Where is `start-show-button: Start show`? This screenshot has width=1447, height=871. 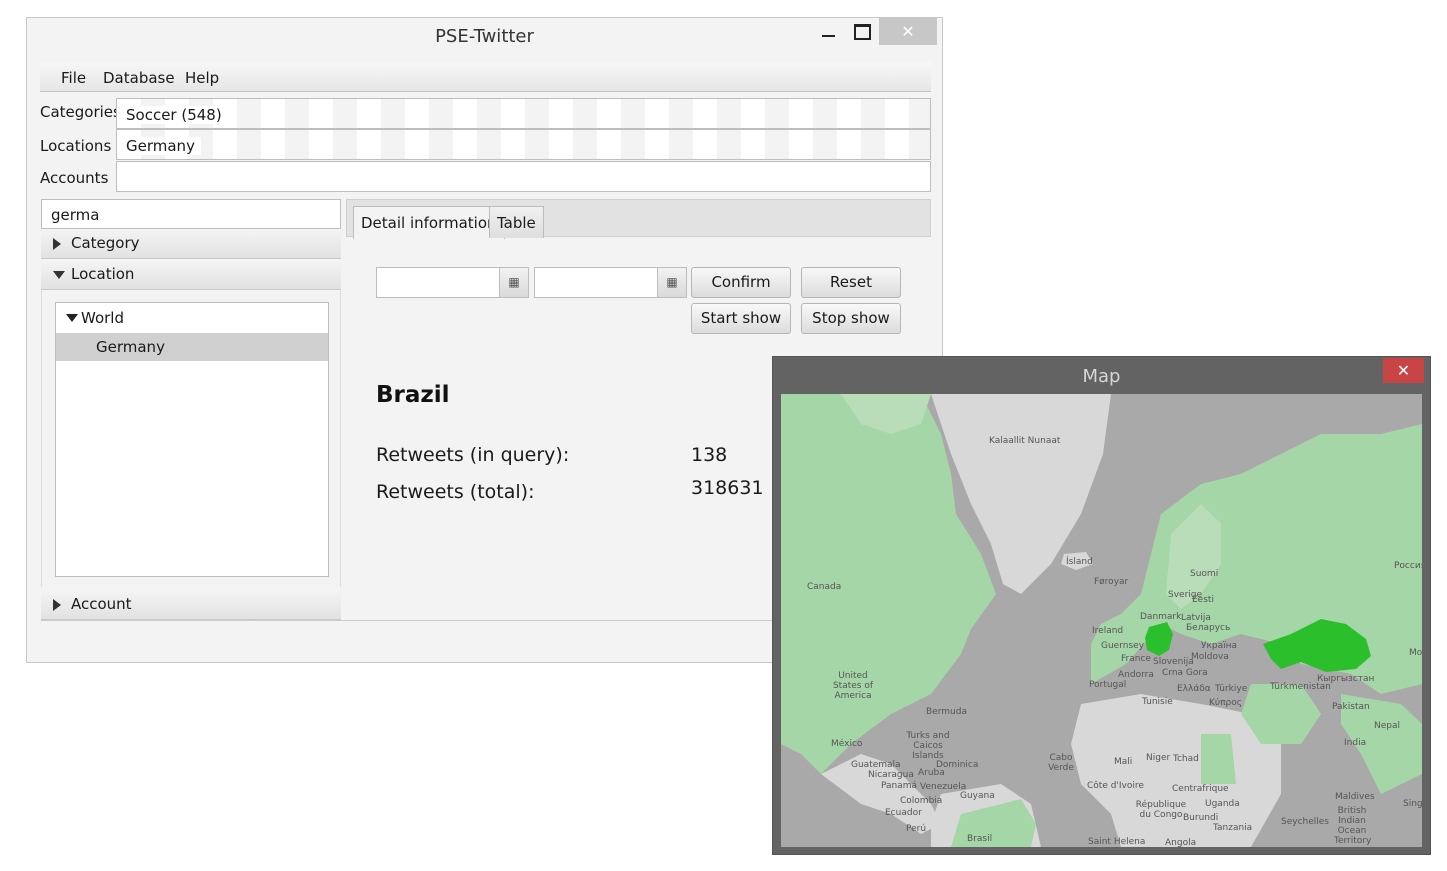
start-show-button: Start show is located at coordinates (741, 318).